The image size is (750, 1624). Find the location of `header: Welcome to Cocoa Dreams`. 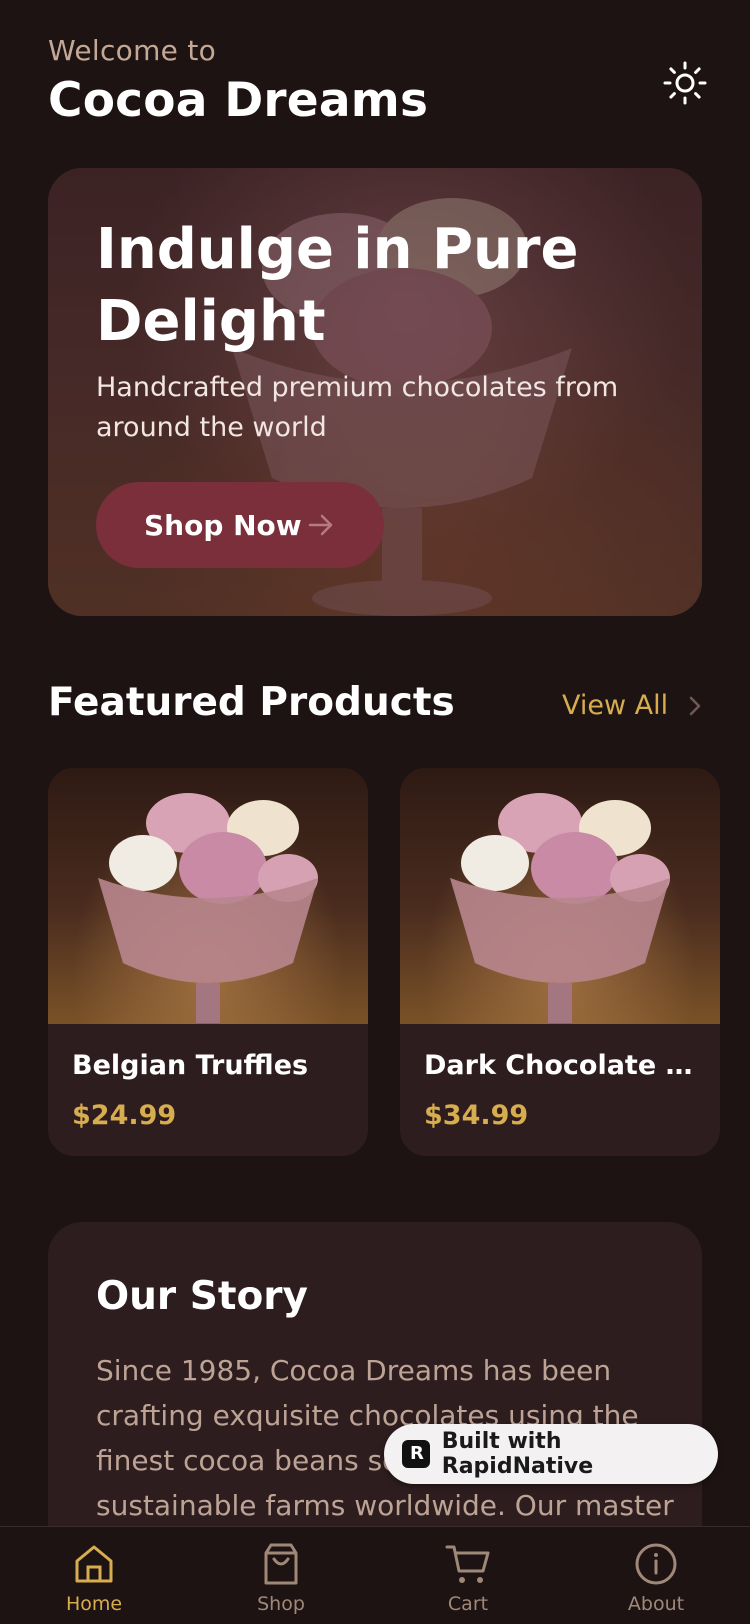

header: Welcome to Cocoa Dreams is located at coordinates (378, 84).